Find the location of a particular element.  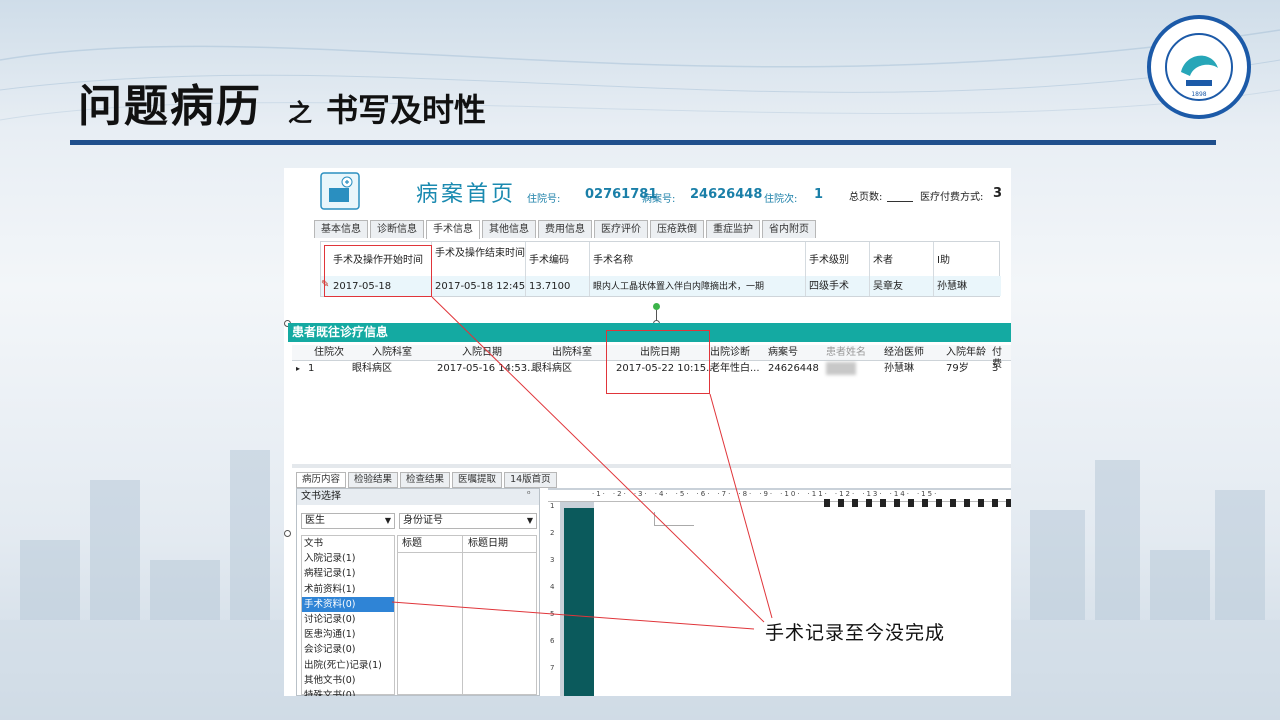

list-item: 其他文书(0) is located at coordinates (348, 680).